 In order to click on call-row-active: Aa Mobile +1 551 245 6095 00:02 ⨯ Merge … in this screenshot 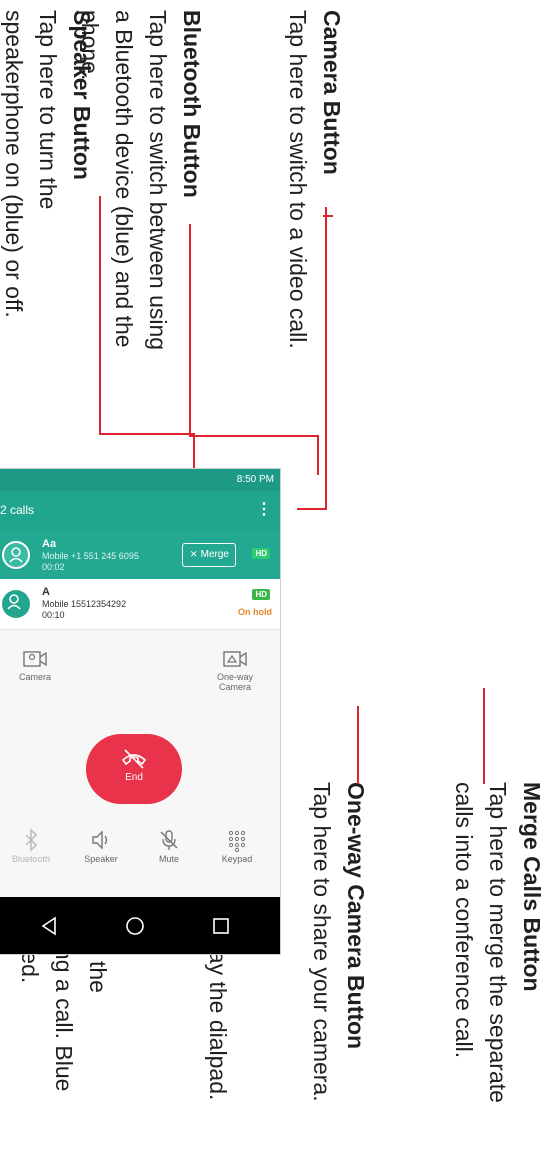, I will do `click(140, 555)`.